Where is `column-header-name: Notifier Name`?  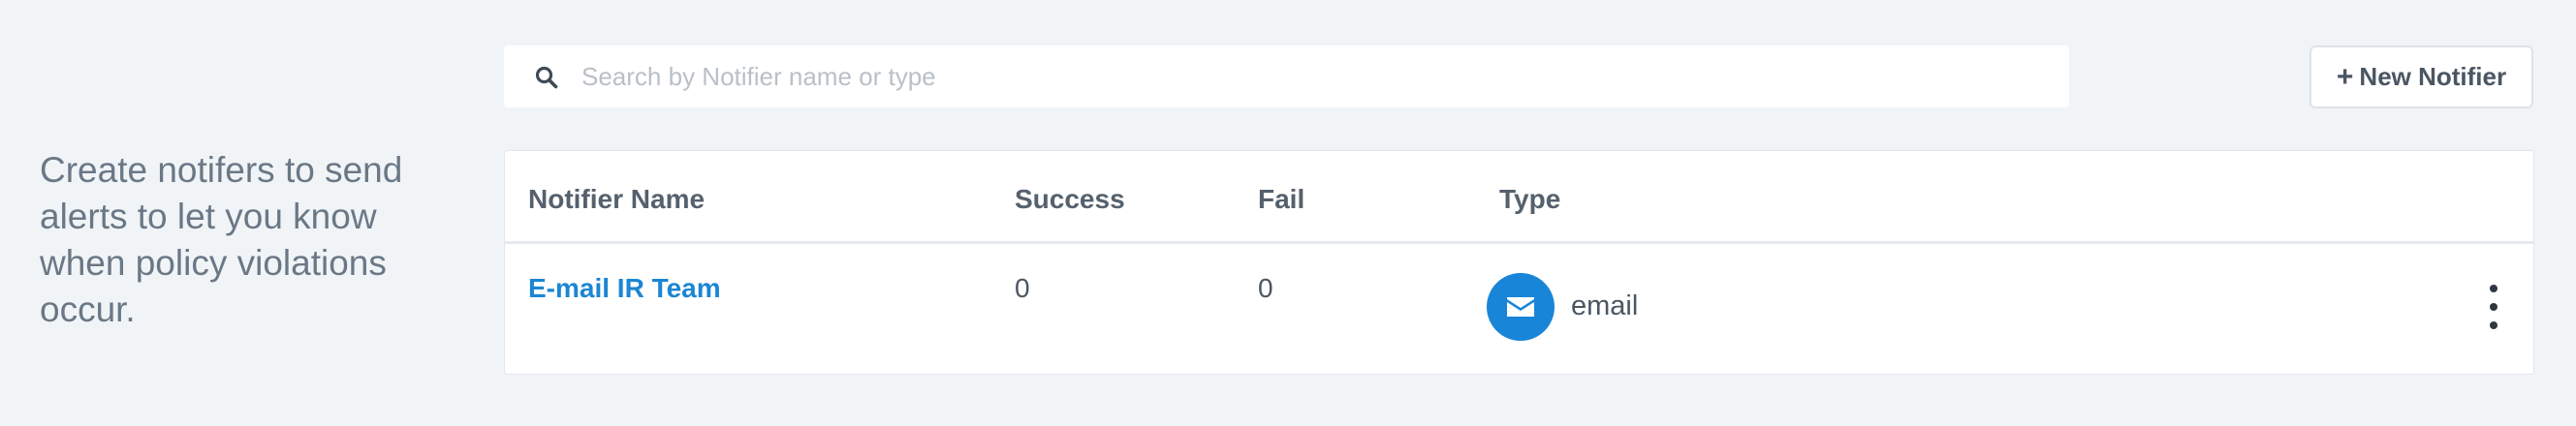 column-header-name: Notifier Name is located at coordinates (616, 199).